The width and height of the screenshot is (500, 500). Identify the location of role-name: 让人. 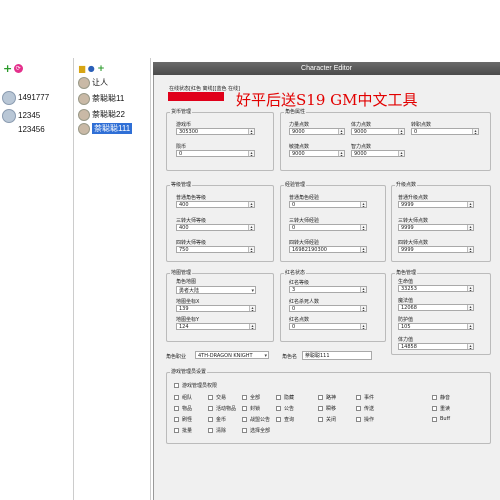
(100, 83).